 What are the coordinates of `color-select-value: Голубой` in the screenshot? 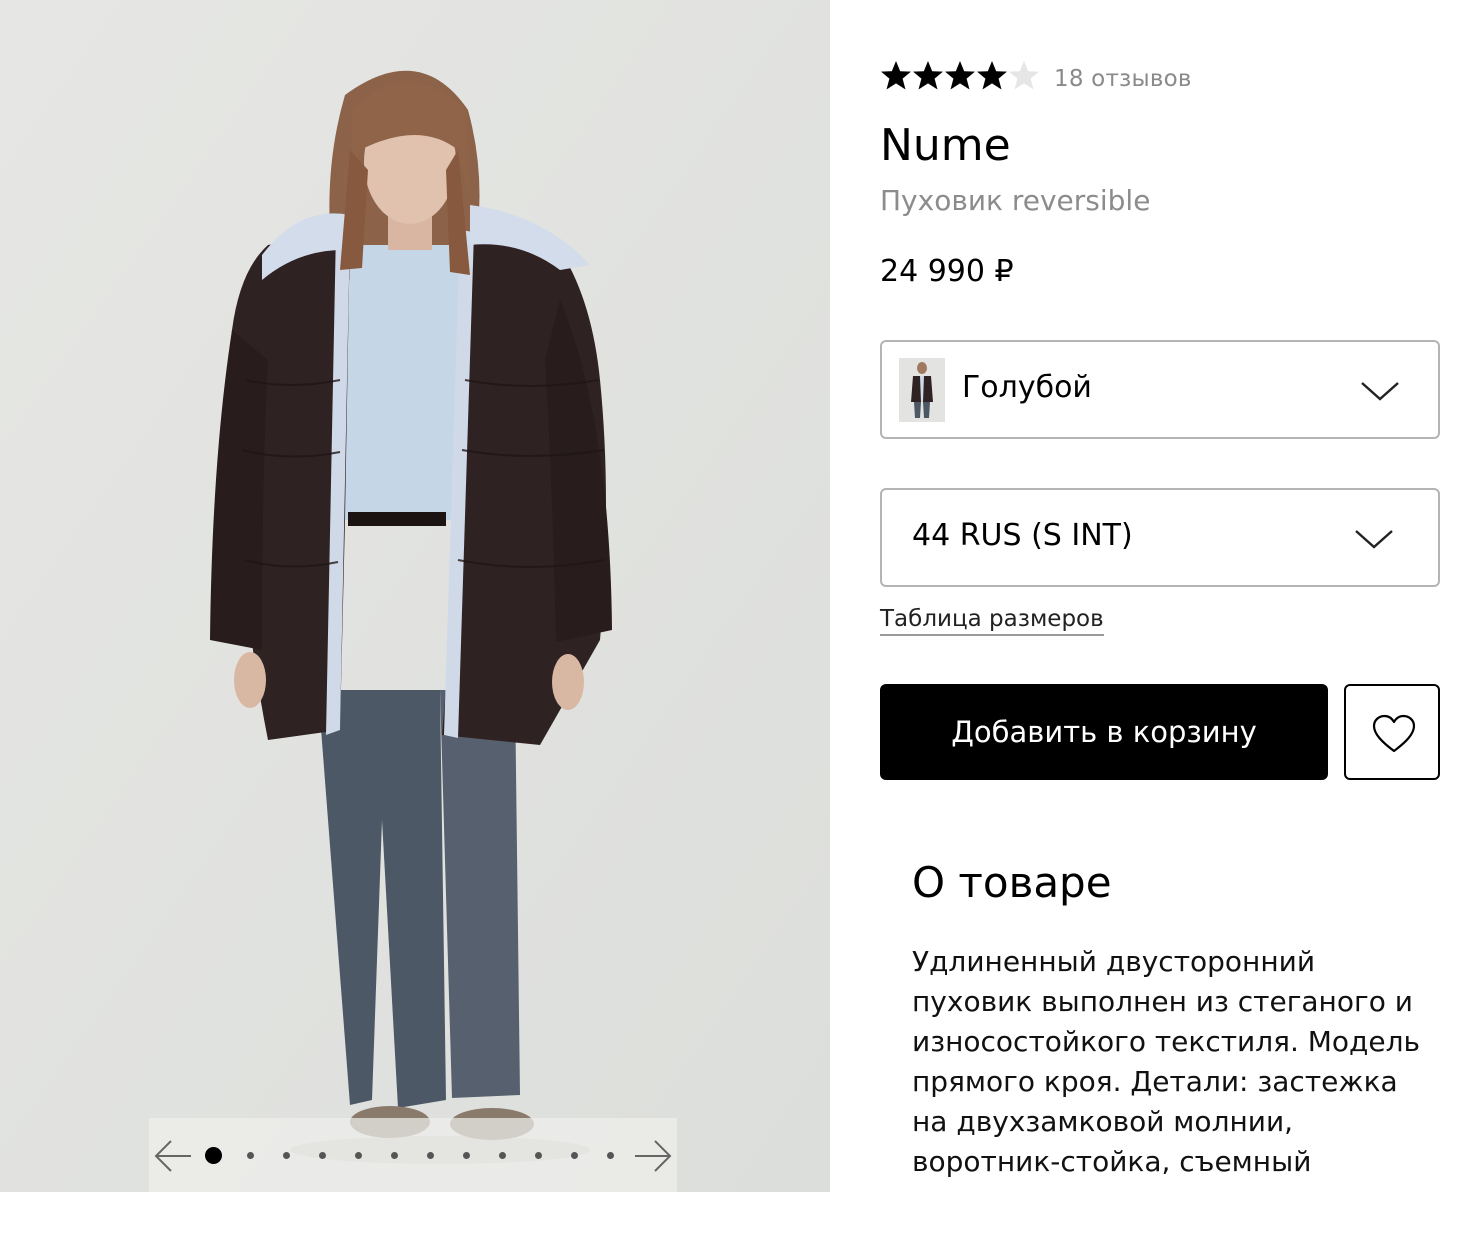 It's located at (1027, 387).